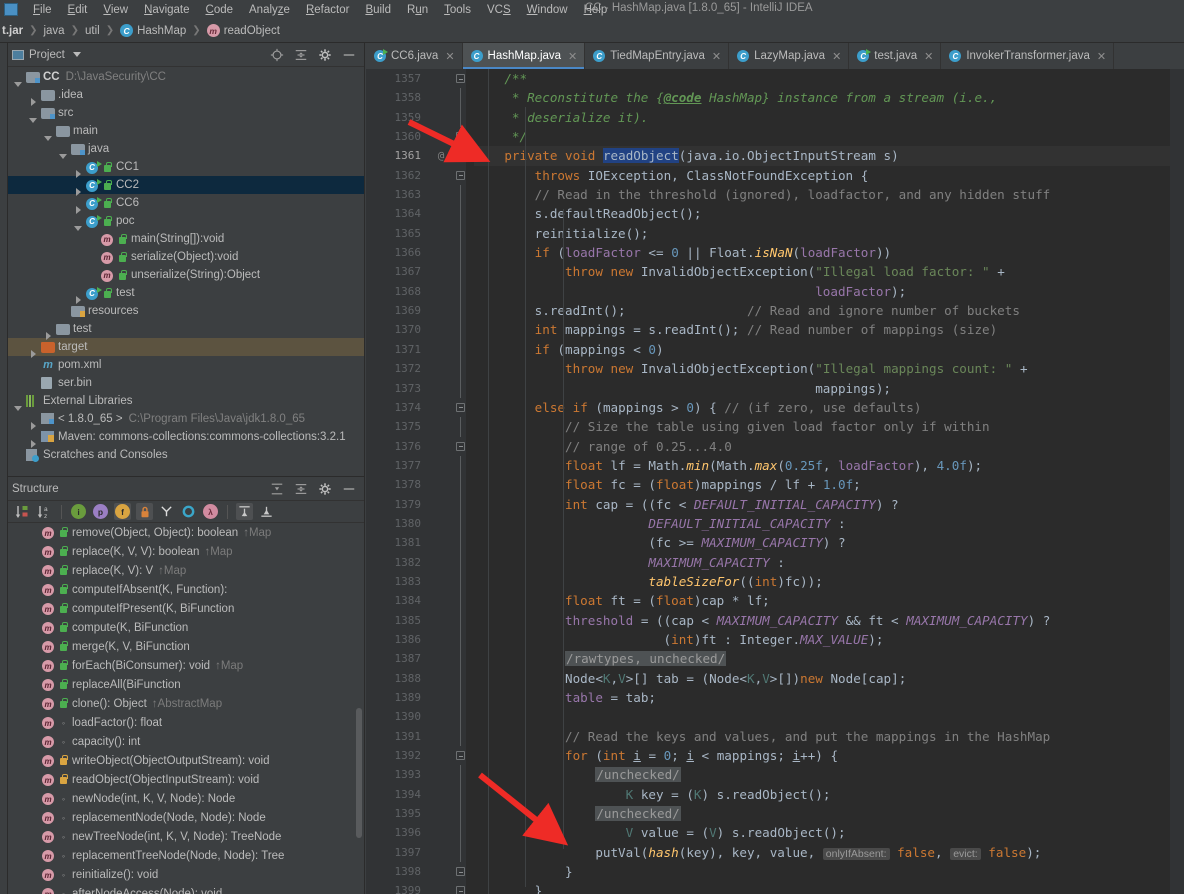  Describe the element at coordinates (378, 10) in the screenshot. I see `menu-build: Build` at that location.